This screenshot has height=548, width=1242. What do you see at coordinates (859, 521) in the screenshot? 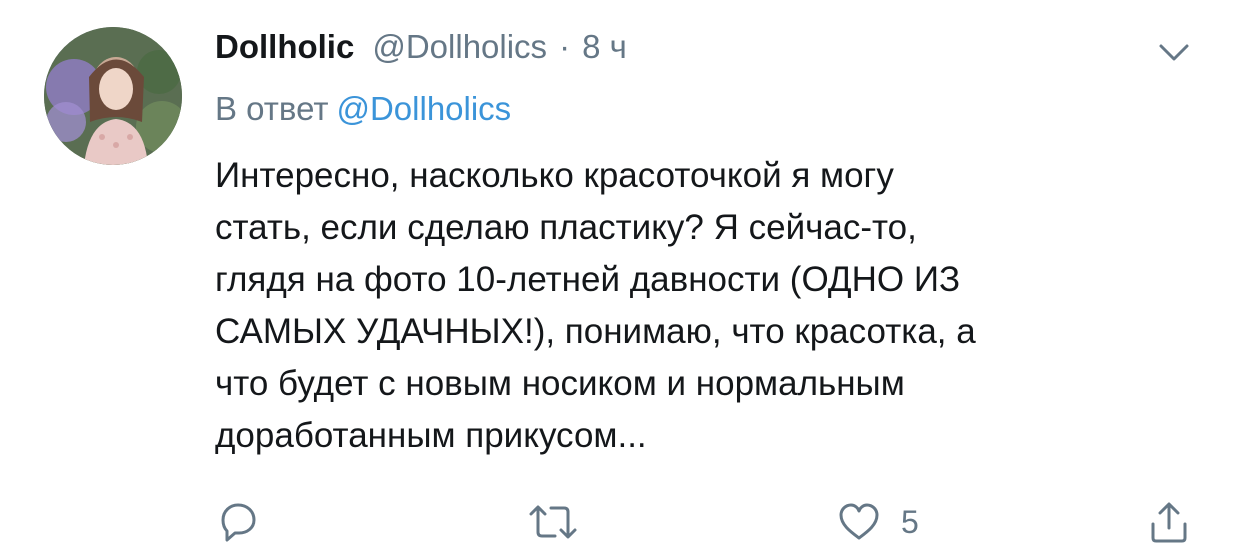
I see `heart-icon` at bounding box center [859, 521].